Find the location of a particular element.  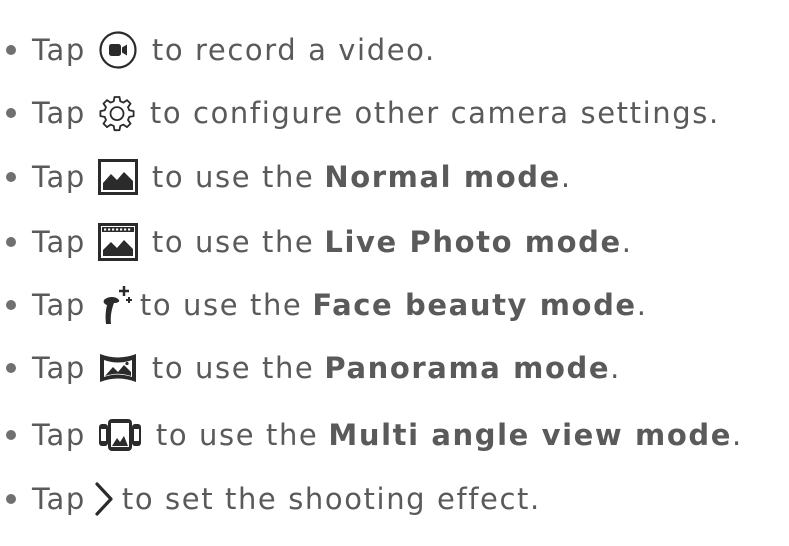

list-item: Tap to use the Live Photo mode . is located at coordinates (316, 242).